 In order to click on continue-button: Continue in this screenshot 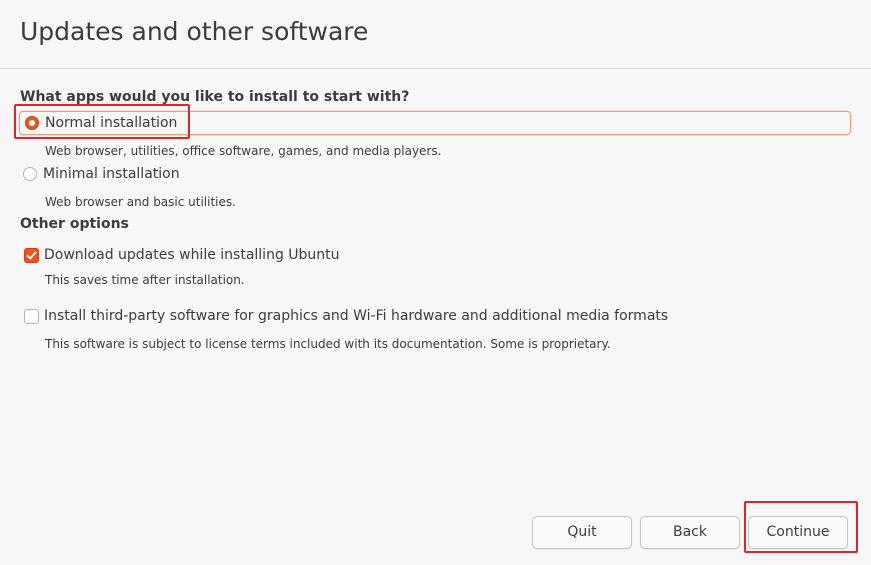, I will do `click(798, 532)`.